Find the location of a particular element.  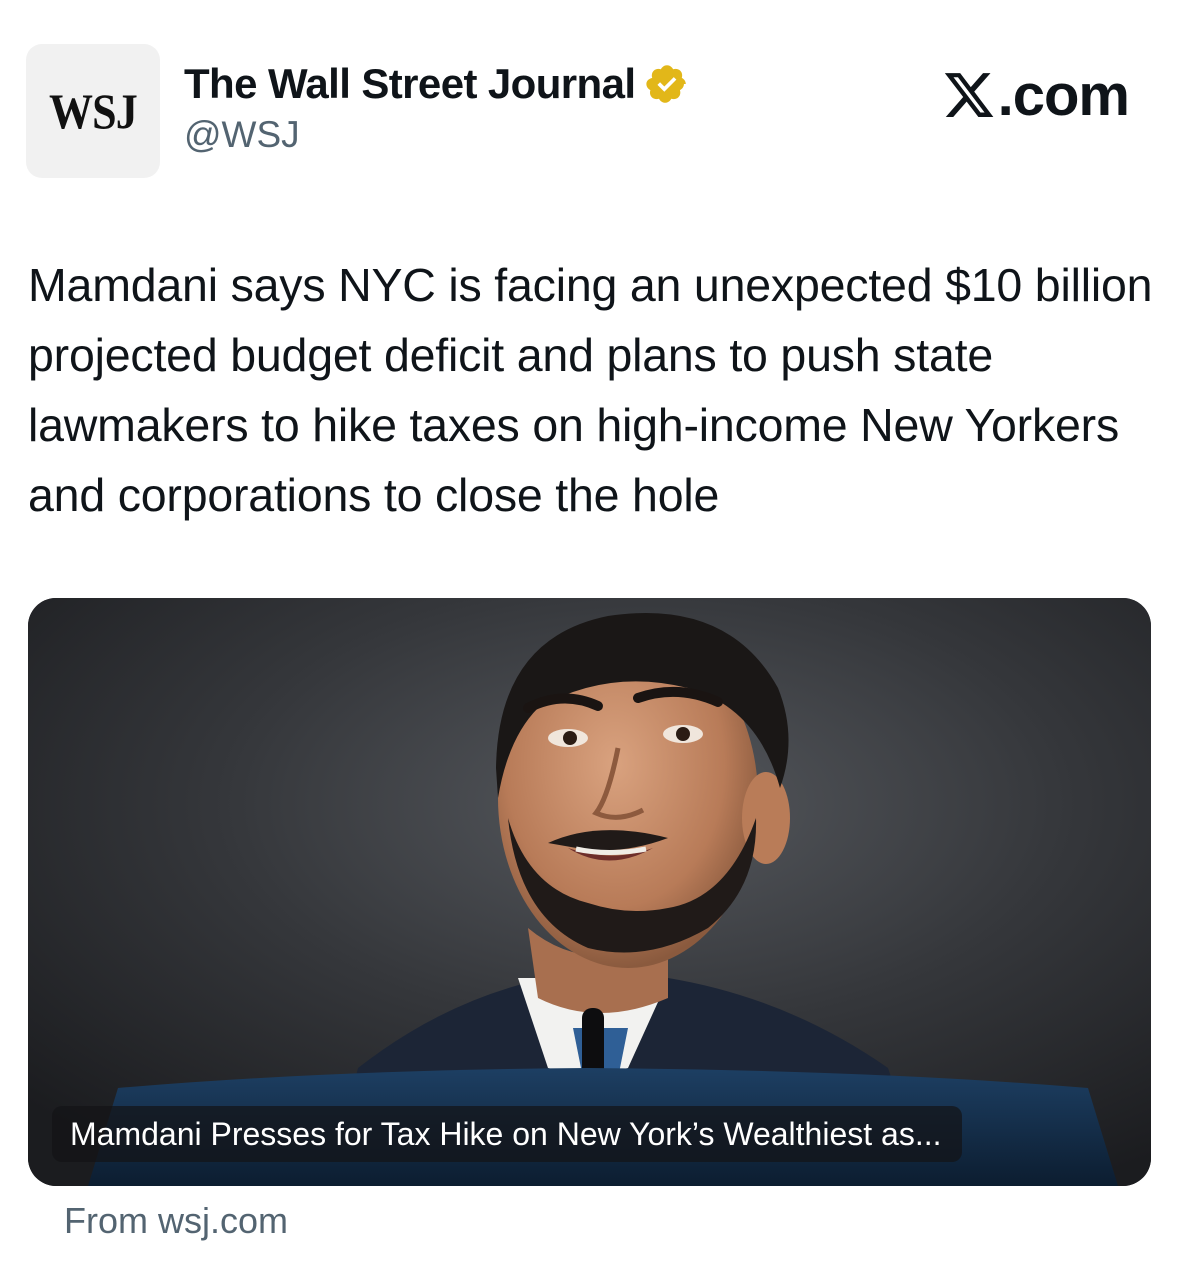

platform-label: .com is located at coordinates (1036, 95).